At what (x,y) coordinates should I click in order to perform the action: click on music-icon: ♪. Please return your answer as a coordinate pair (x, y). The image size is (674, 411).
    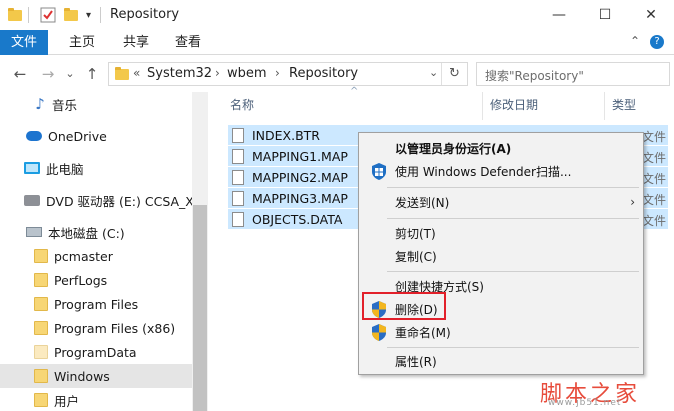
    Looking at the image, I should click on (40, 104).